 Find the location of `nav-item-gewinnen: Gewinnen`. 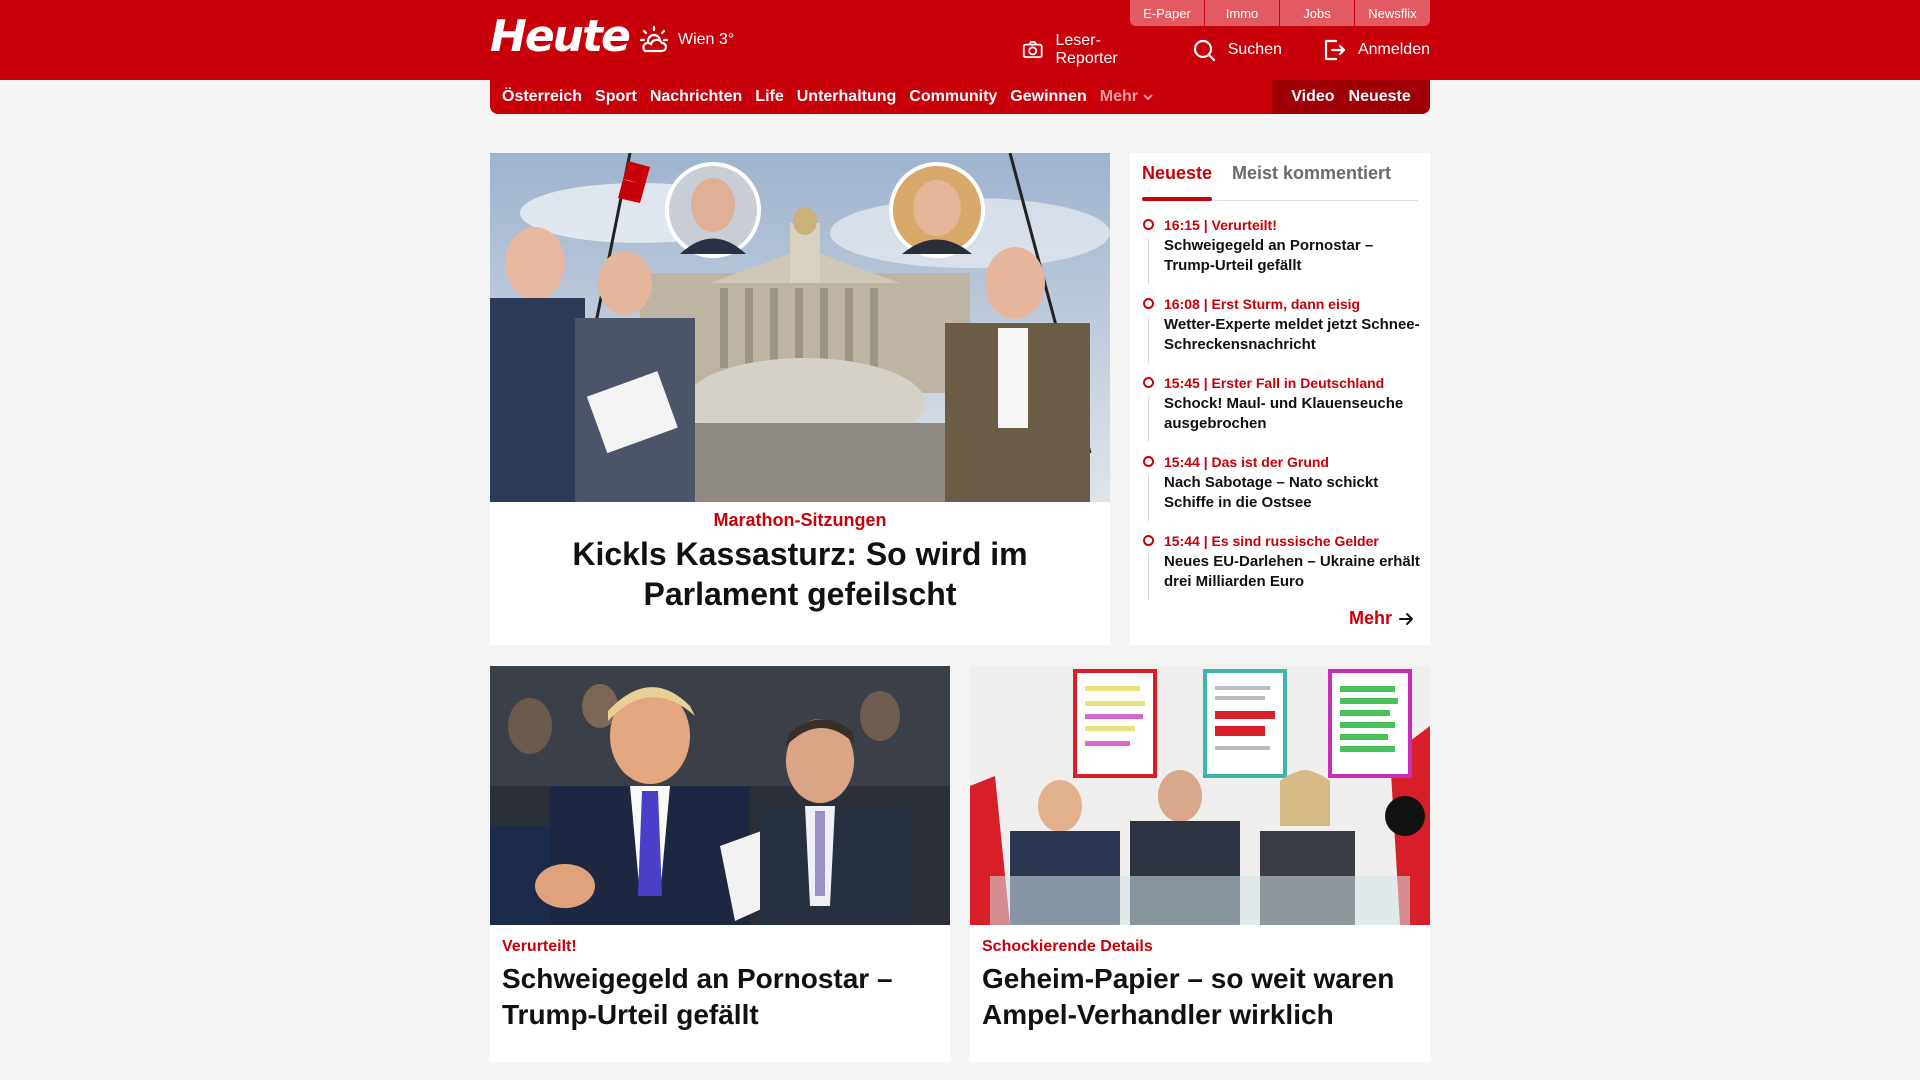

nav-item-gewinnen: Gewinnen is located at coordinates (1048, 97).